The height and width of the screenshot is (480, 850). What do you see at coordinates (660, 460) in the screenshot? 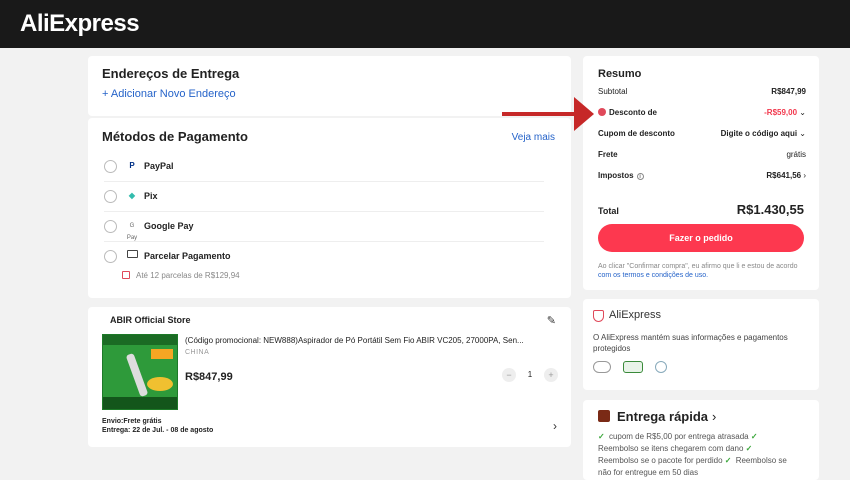
I see `benefit-text: Reembolso se o pacote for perdido` at bounding box center [660, 460].